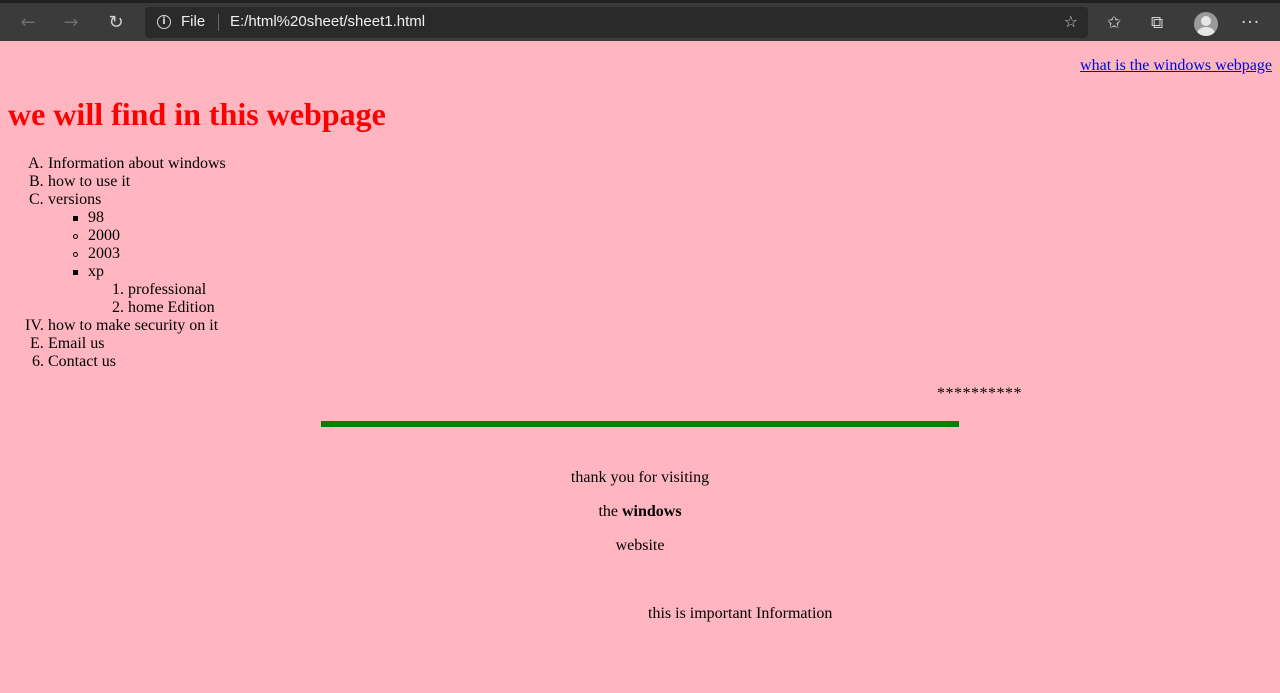 The width and height of the screenshot is (1280, 693). Describe the element at coordinates (1206, 21) in the screenshot. I see `avatar-head` at that location.